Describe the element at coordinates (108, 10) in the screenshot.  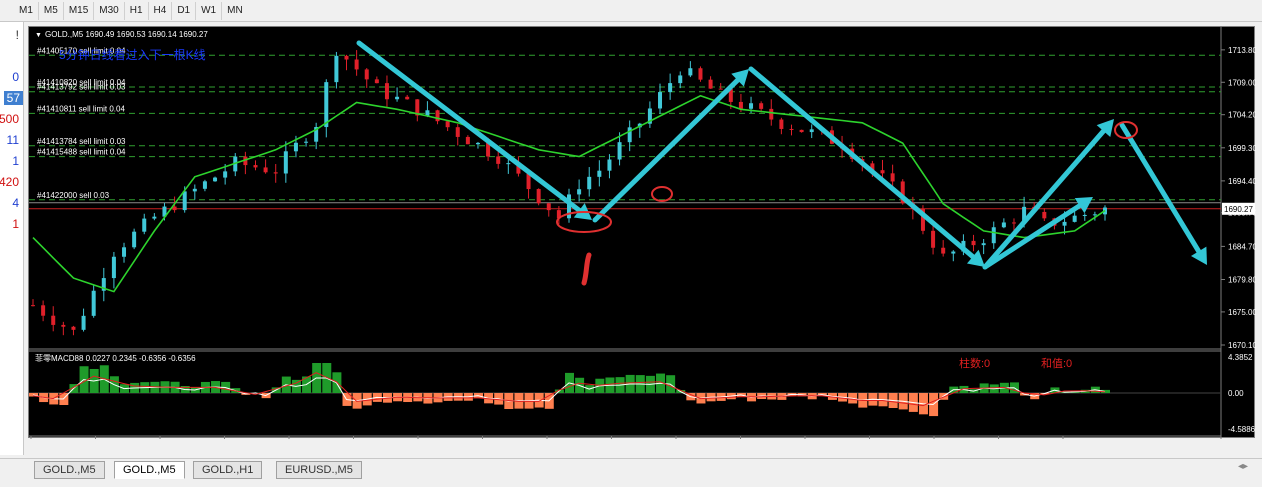
I see `timeframe-button-m30: M30` at that location.